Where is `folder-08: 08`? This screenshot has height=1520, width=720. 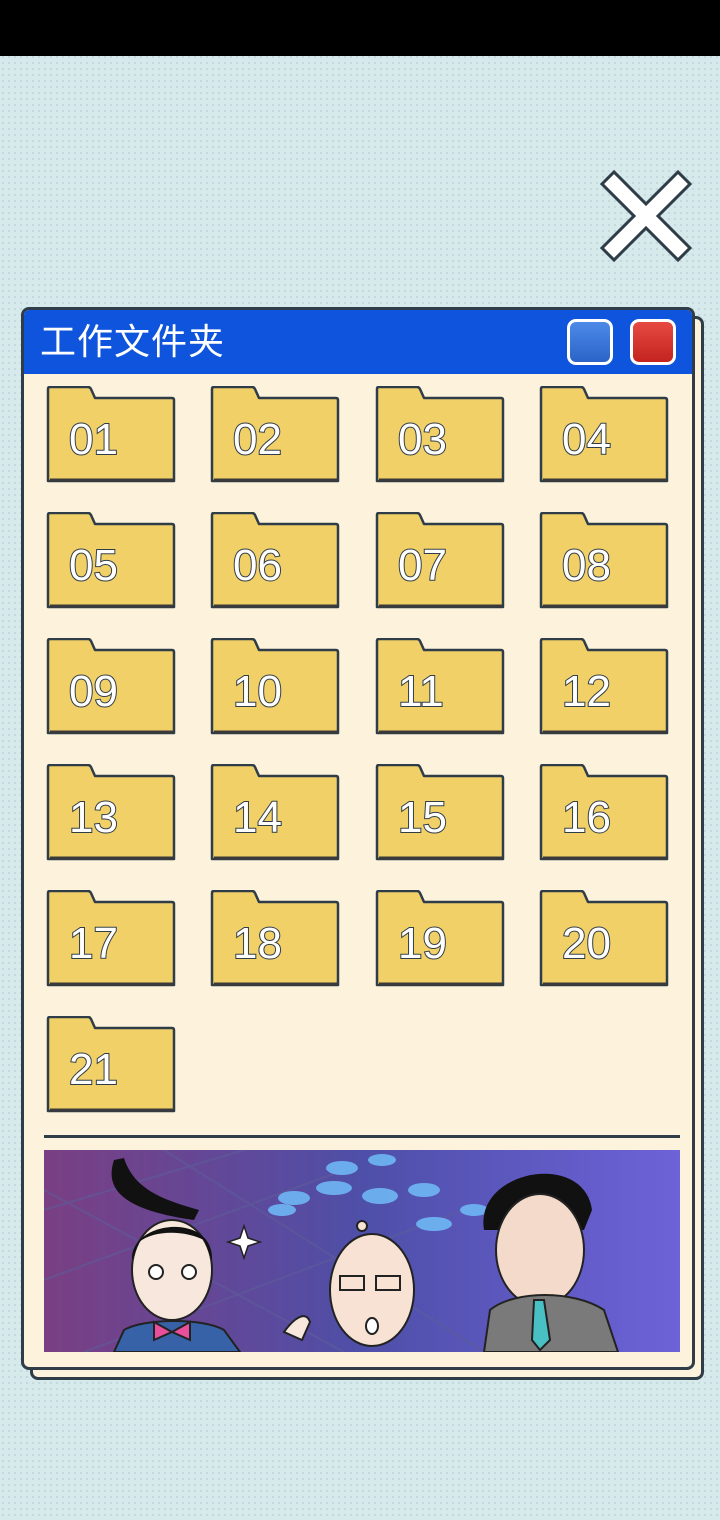 folder-08: 08 is located at coordinates (604, 561).